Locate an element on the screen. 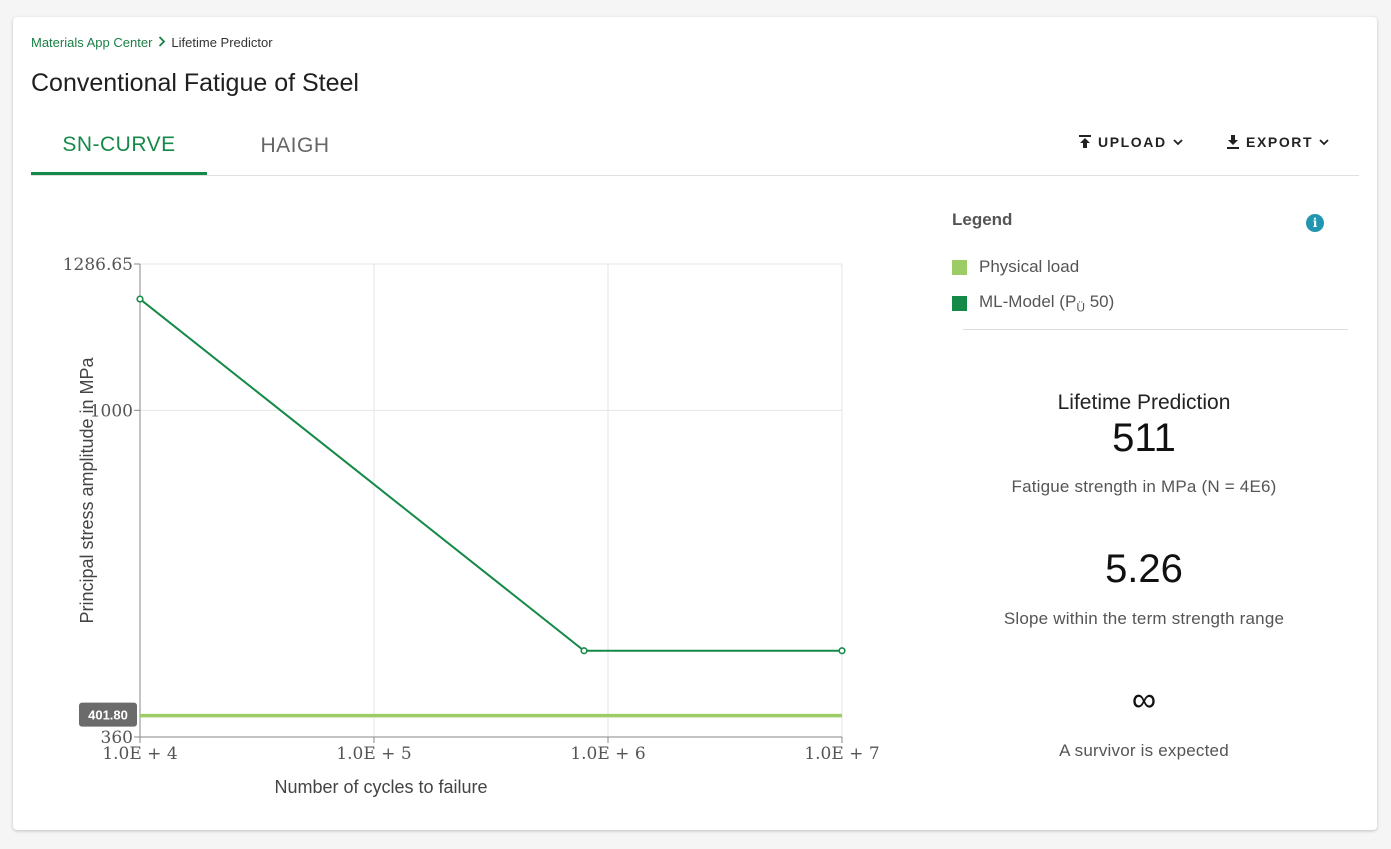  legend-label-ml-model-suffix: 50) is located at coordinates (1099, 301).